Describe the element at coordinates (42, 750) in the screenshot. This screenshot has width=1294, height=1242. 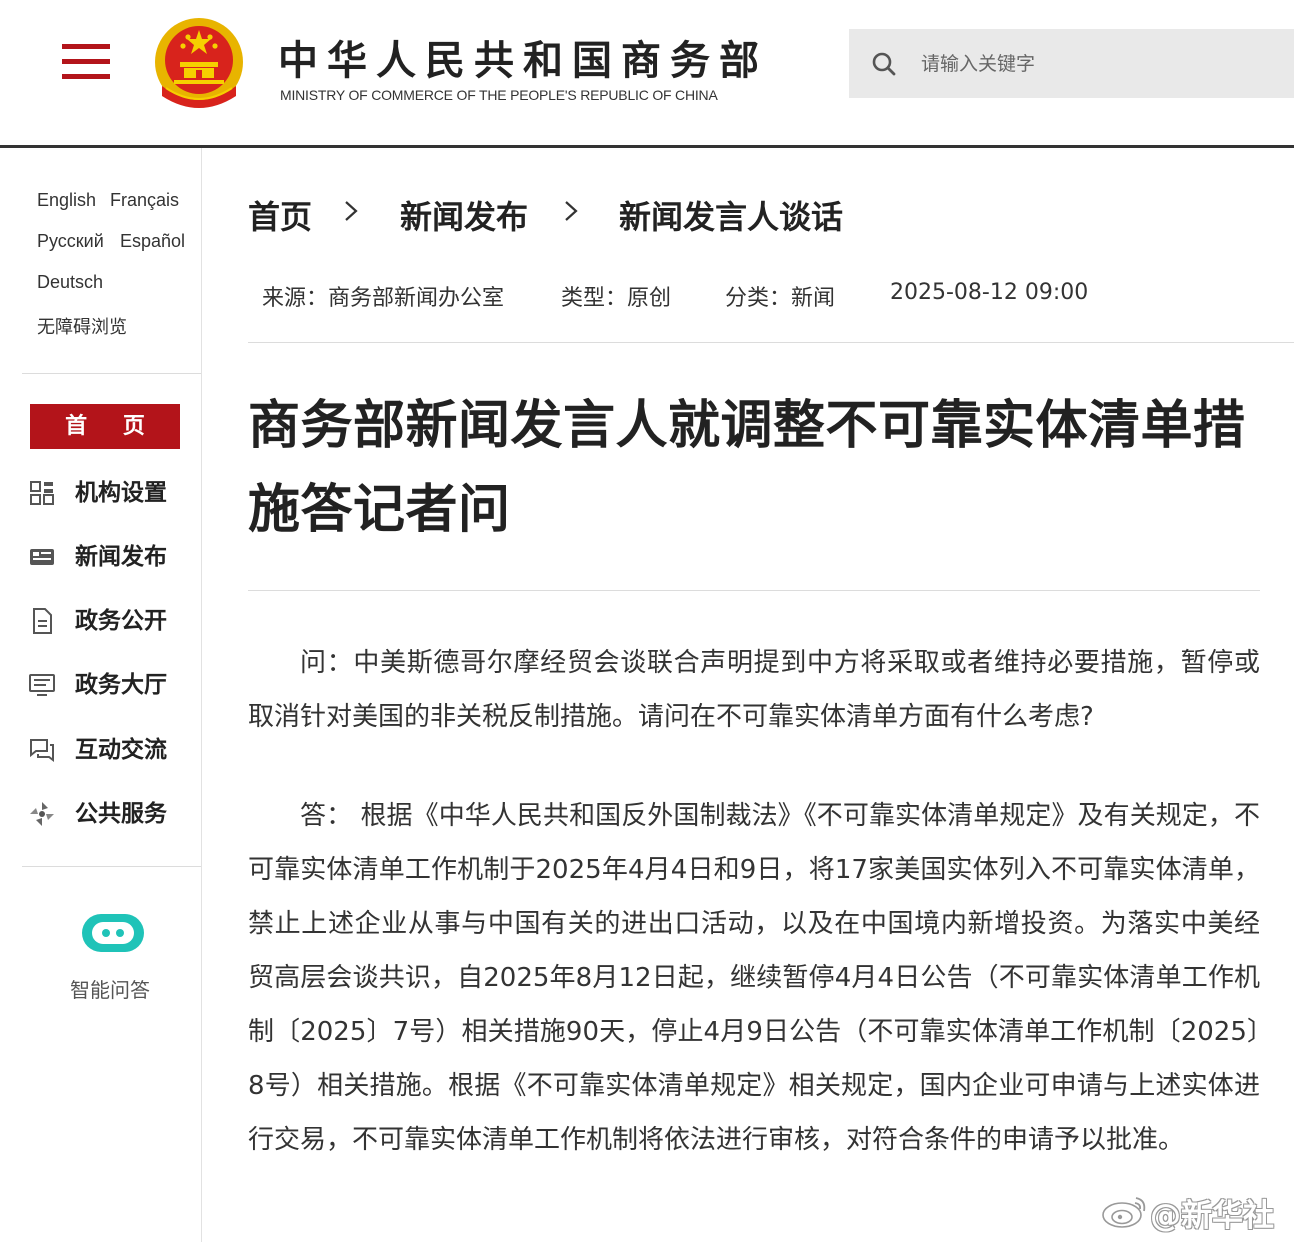
I see `chat-icon` at that location.